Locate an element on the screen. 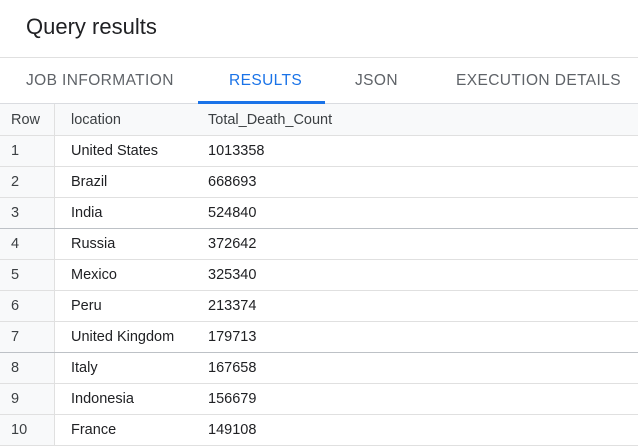 Image resolution: width=638 pixels, height=446 pixels. table-row: 8 Italy 167658 is located at coordinates (319, 368).